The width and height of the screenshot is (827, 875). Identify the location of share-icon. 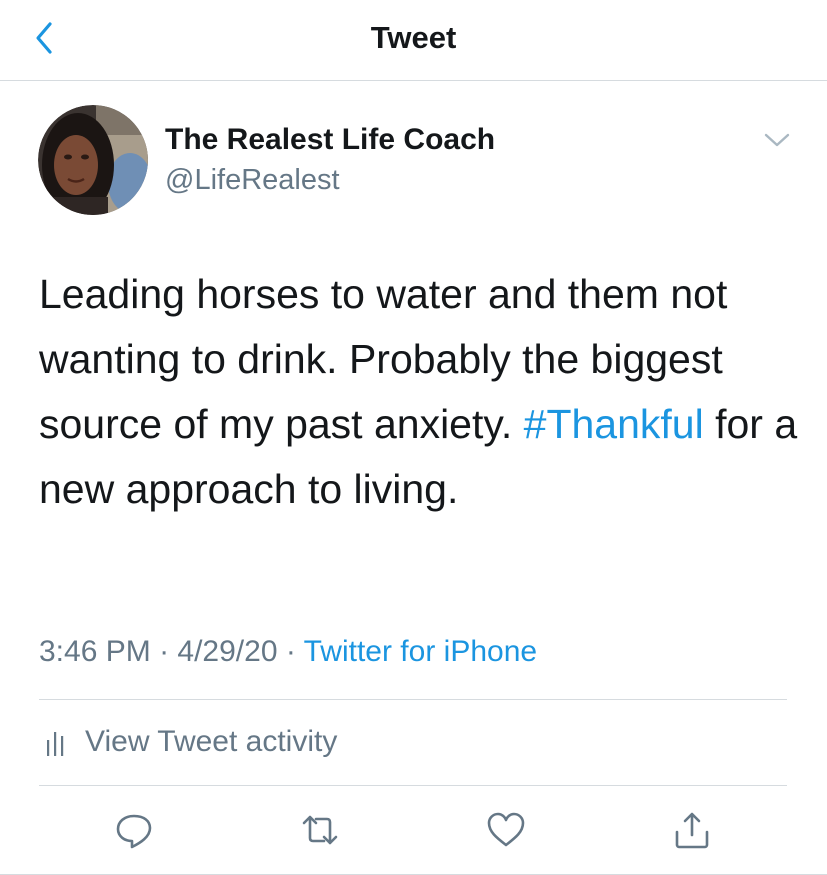
(692, 830).